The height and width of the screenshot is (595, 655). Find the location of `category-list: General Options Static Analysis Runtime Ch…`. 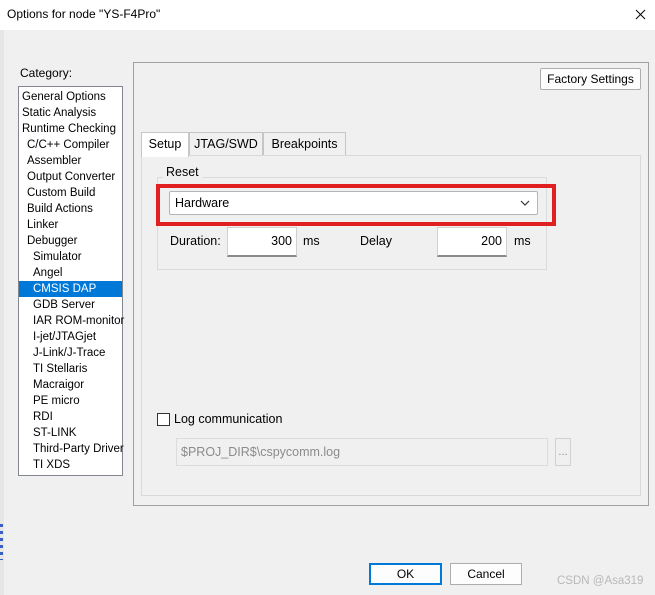

category-list: General Options Static Analysis Runtime Ch… is located at coordinates (71, 281).